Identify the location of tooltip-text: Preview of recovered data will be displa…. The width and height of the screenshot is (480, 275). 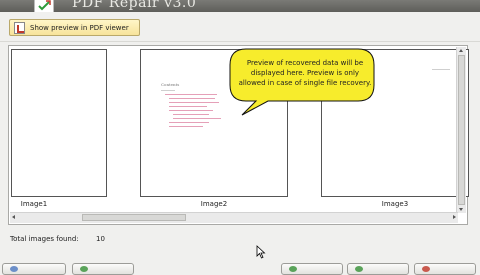
(305, 73).